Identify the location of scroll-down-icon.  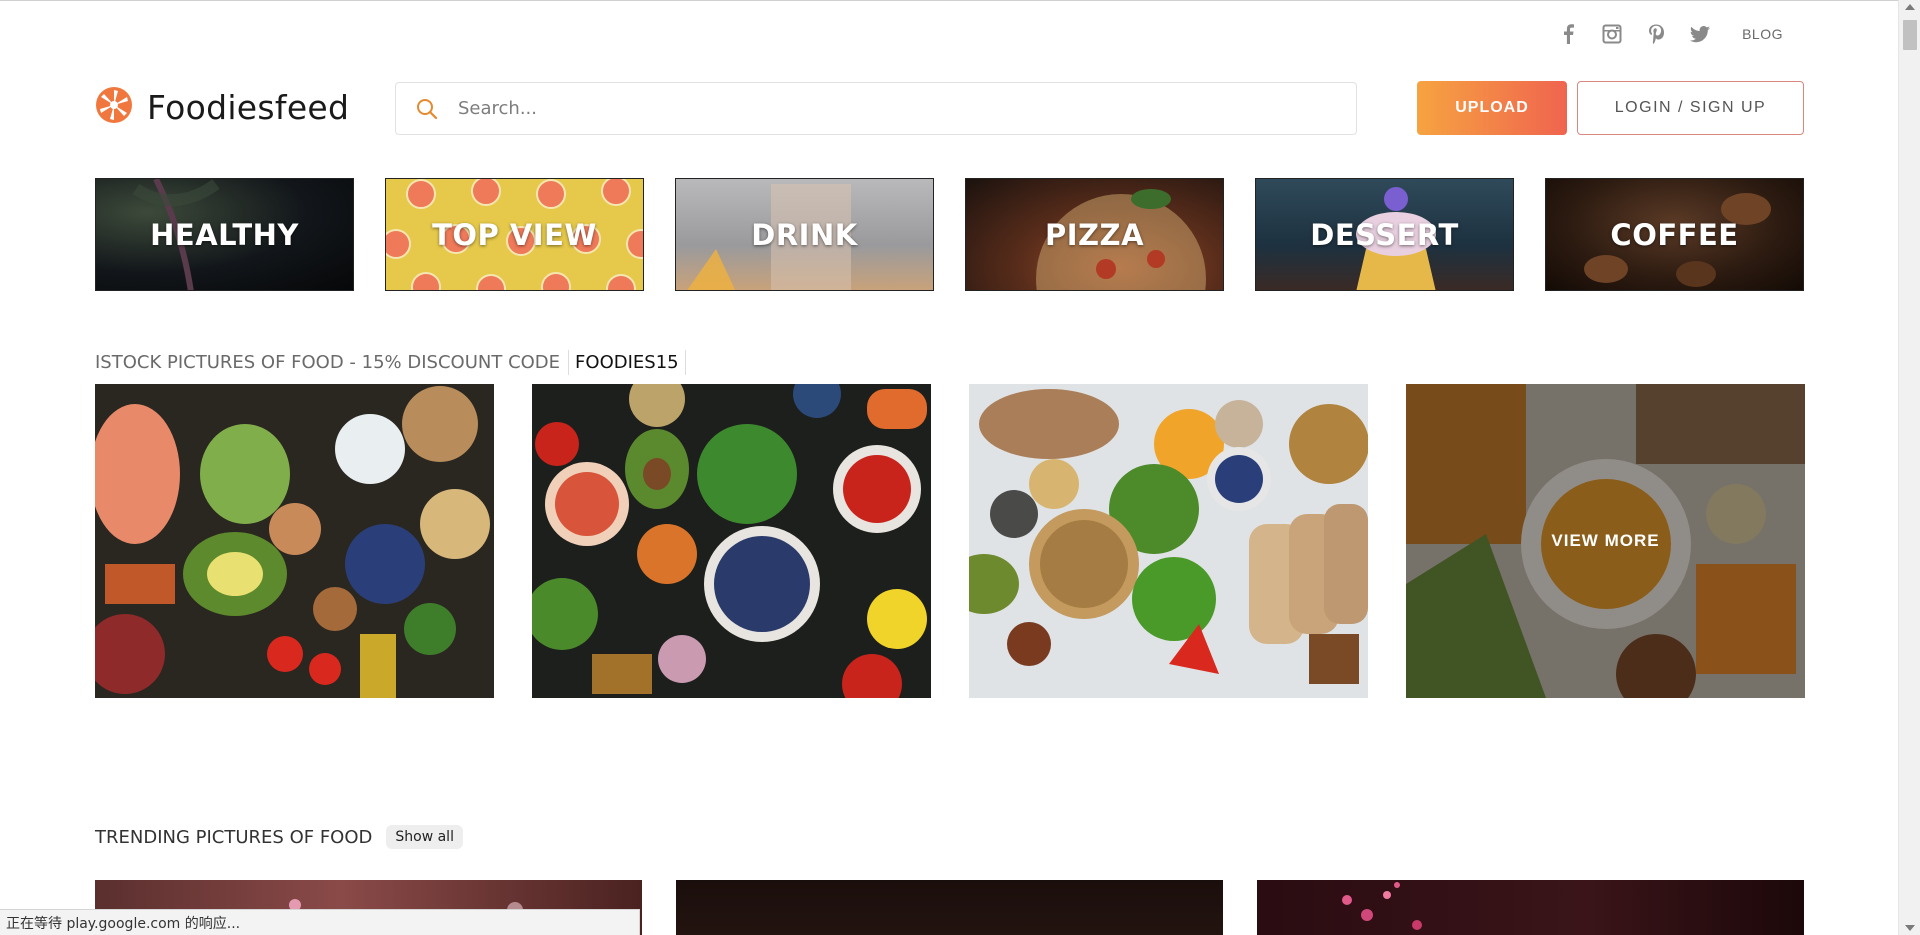
(1910, 928).